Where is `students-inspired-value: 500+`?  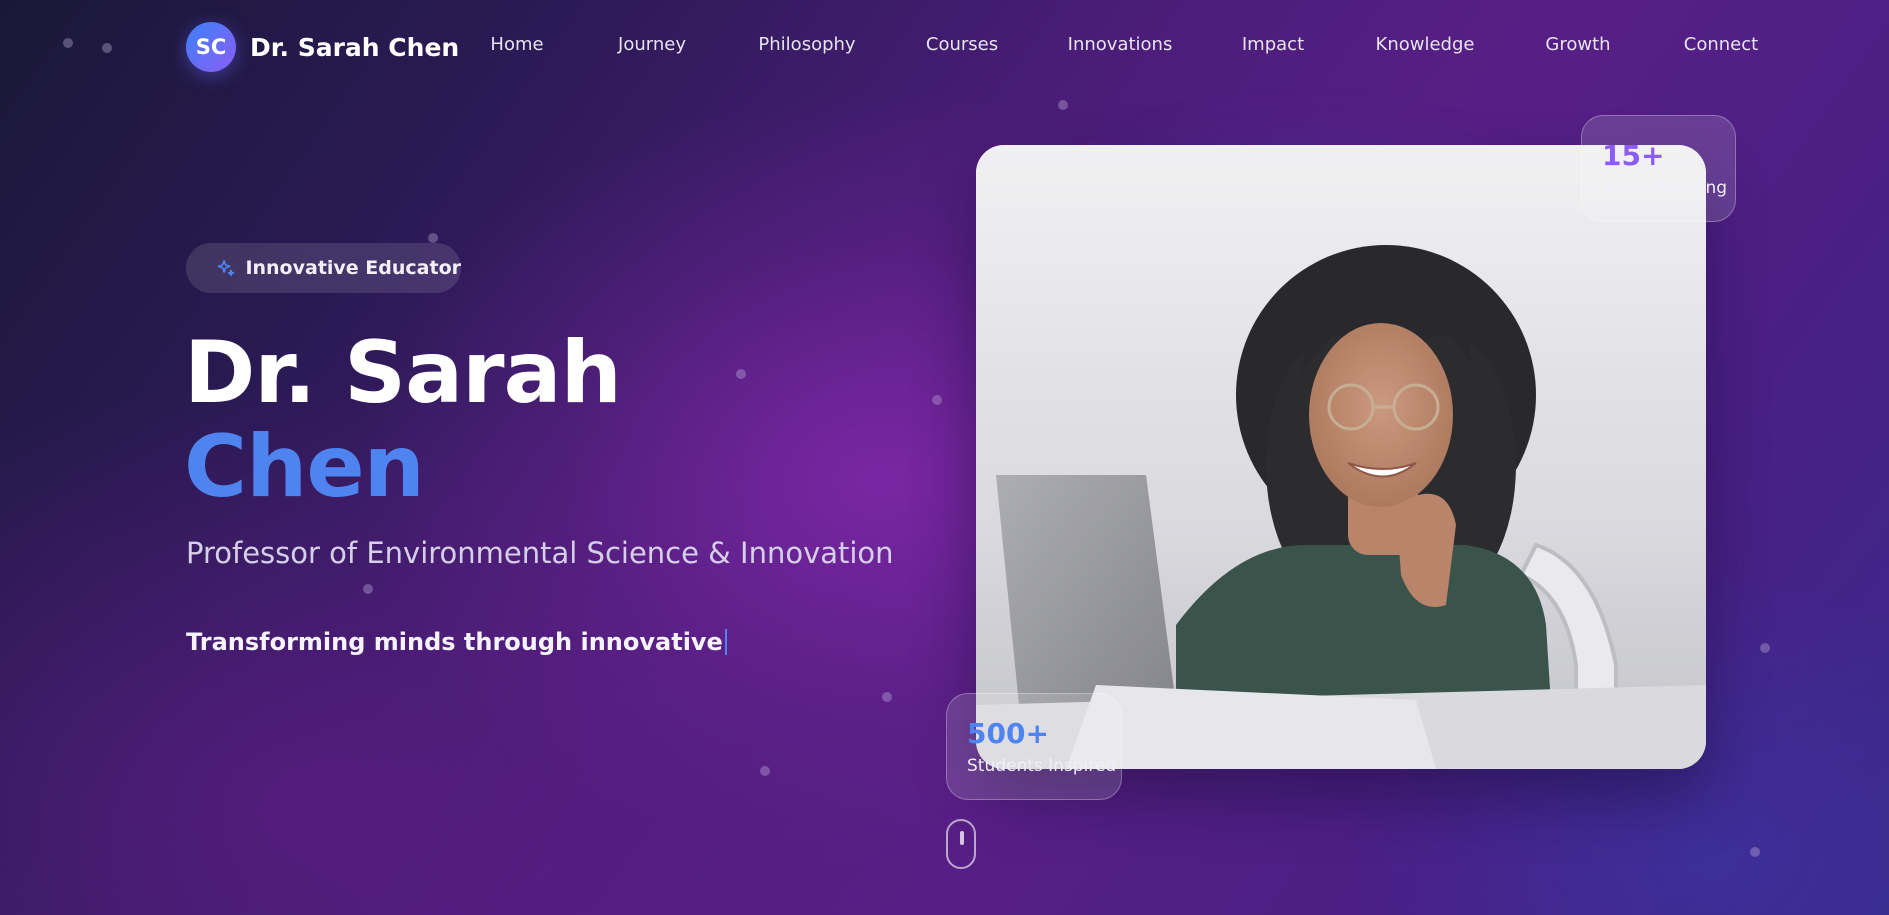
students-inspired-value: 500+ is located at coordinates (1008, 733).